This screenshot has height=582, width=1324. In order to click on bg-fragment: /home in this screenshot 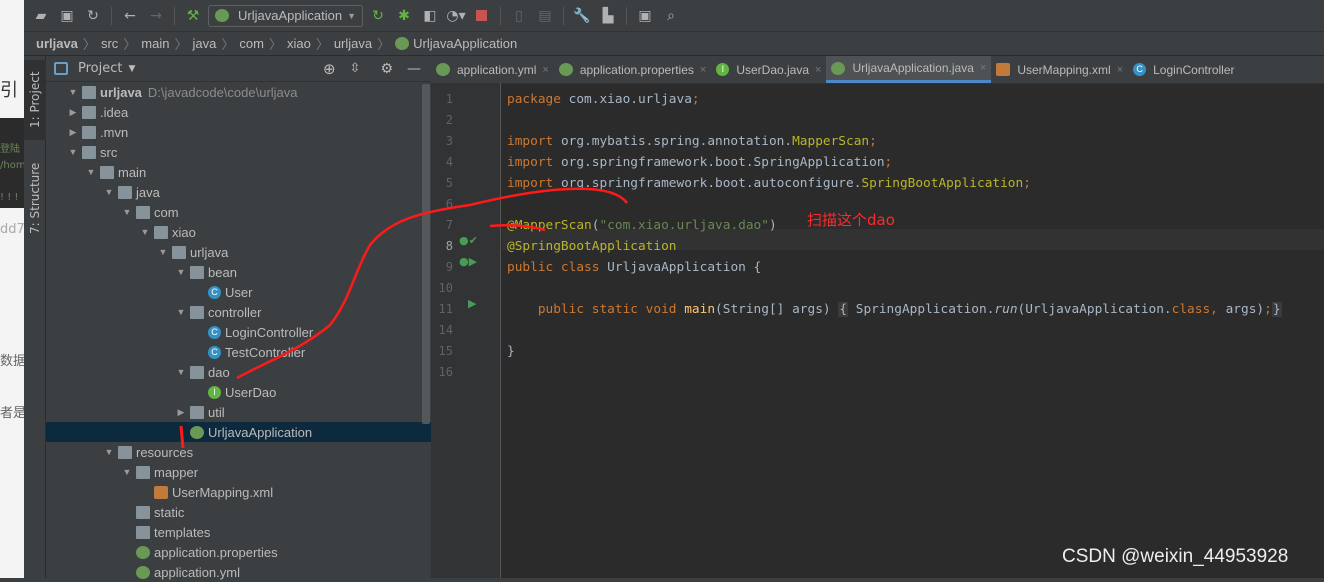, I will do `click(12, 165)`.